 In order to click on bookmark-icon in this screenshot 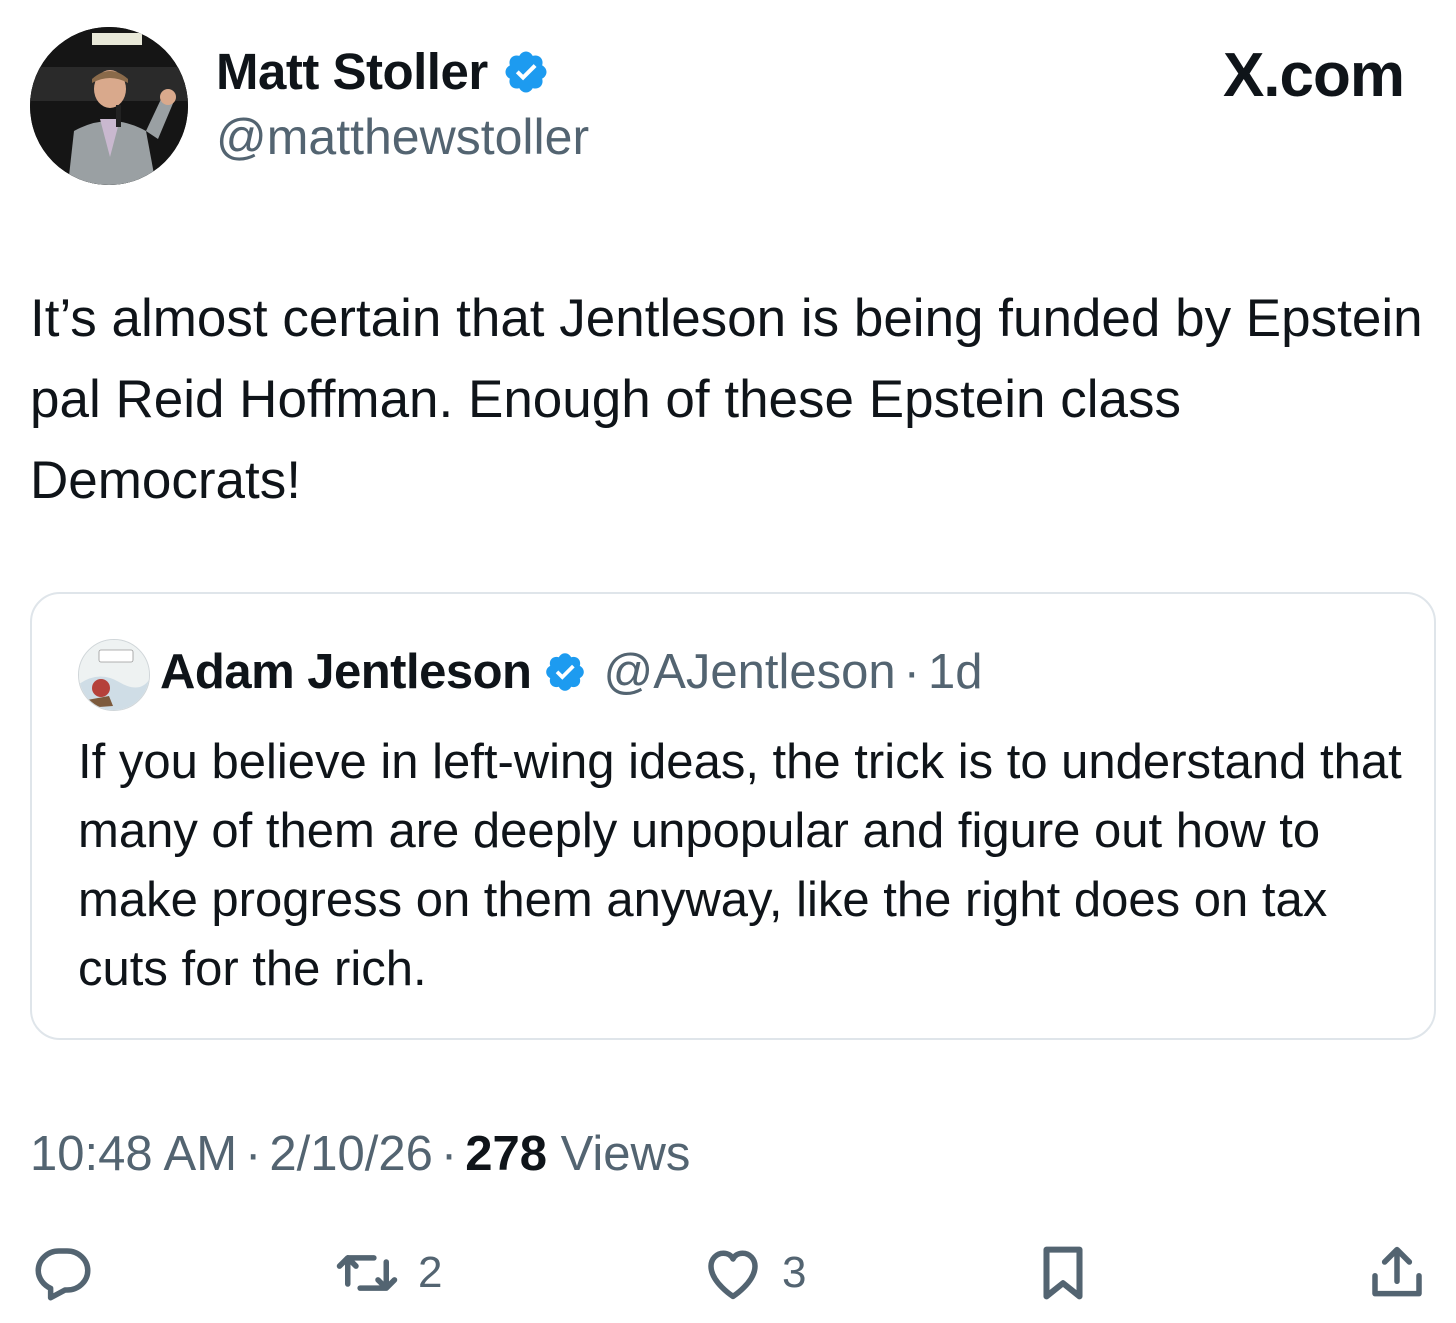, I will do `click(1063, 1273)`.